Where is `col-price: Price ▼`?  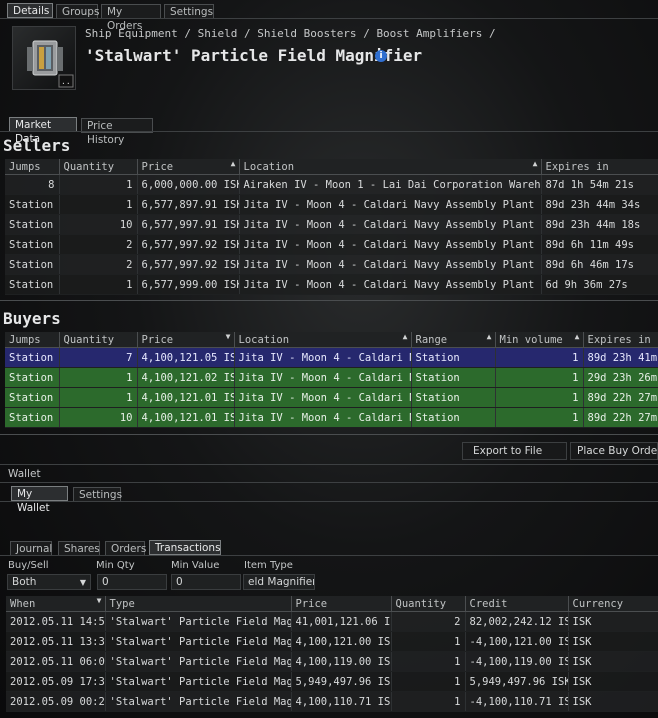
col-price: Price ▼ is located at coordinates (186, 340).